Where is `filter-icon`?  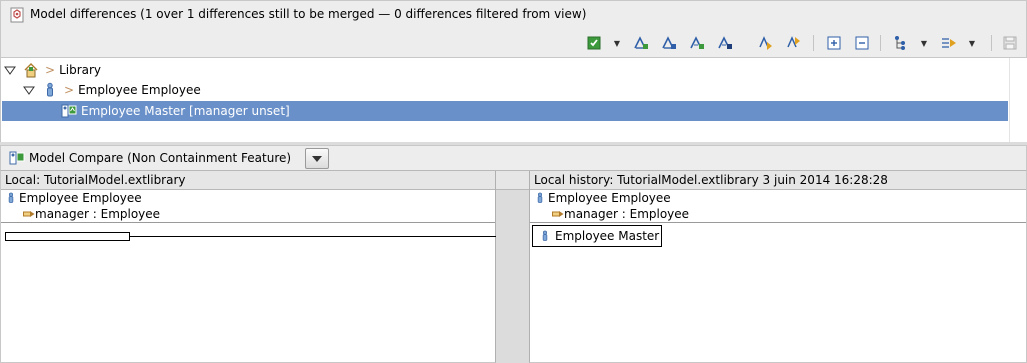
filter-icon is located at coordinates (949, 43).